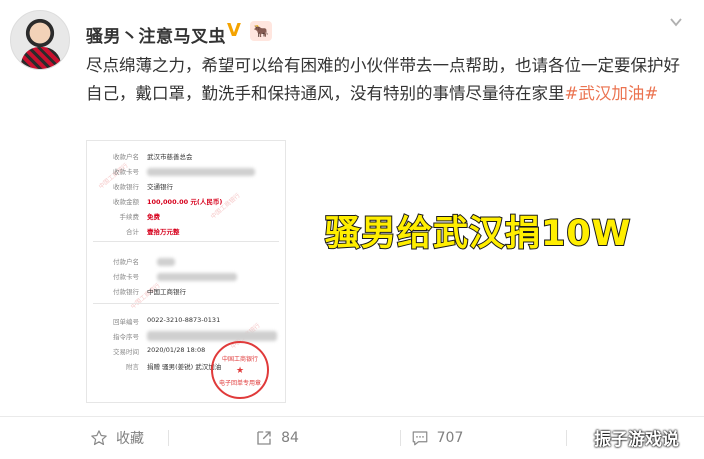 Image resolution: width=704 pixels, height=459 pixels. Describe the element at coordinates (167, 321) in the screenshot. I see `receipt-row: 回单编号 0022-3210-8873-0131` at that location.